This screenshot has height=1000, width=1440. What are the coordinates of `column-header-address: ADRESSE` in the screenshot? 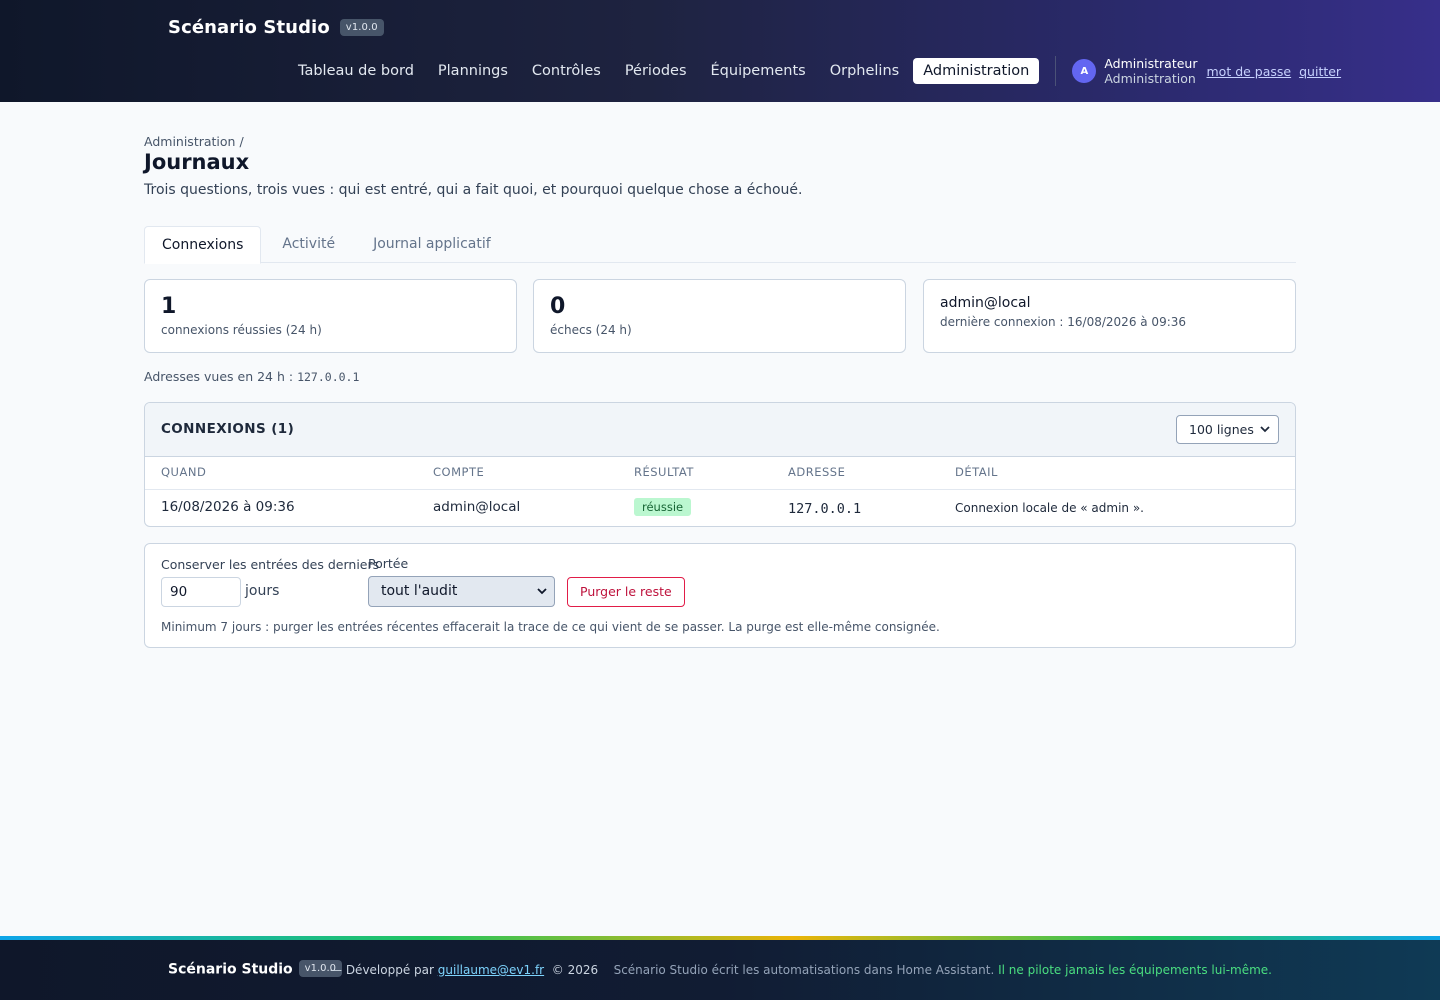 It's located at (816, 472).